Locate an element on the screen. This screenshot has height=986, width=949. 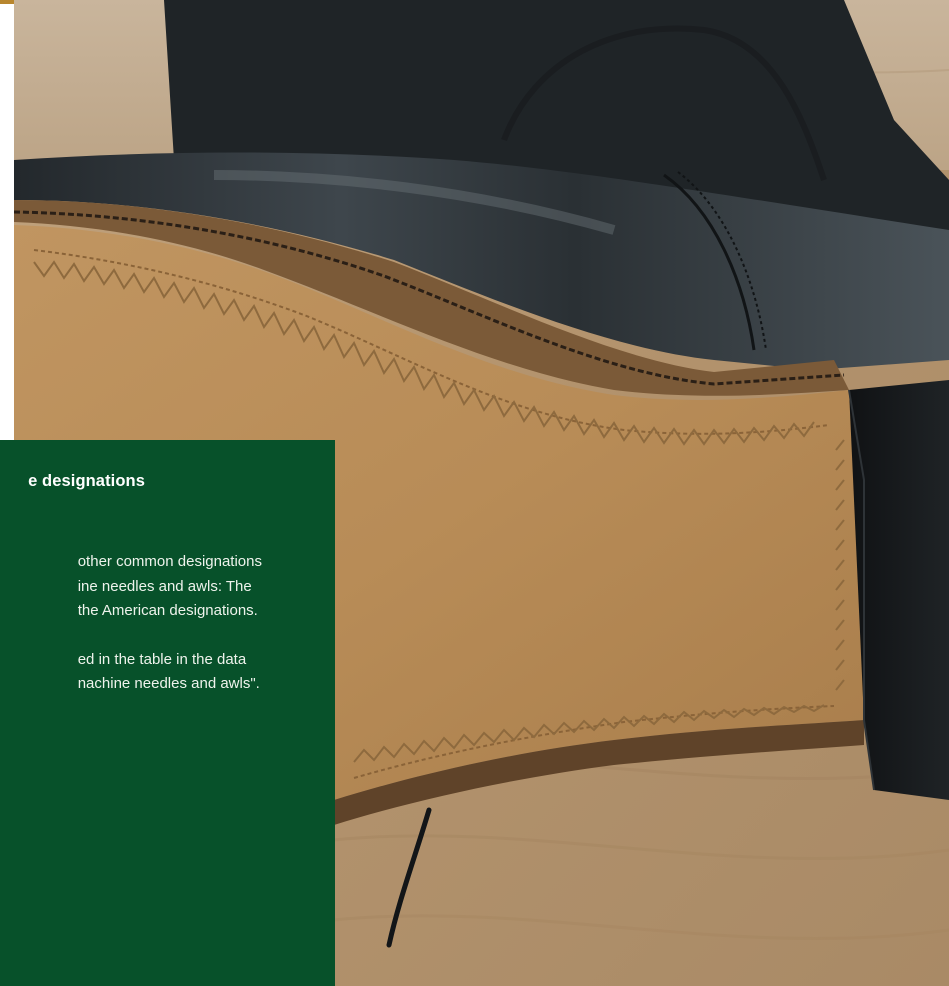
info-line: ed in the table in the data is located at coordinates (162, 659).